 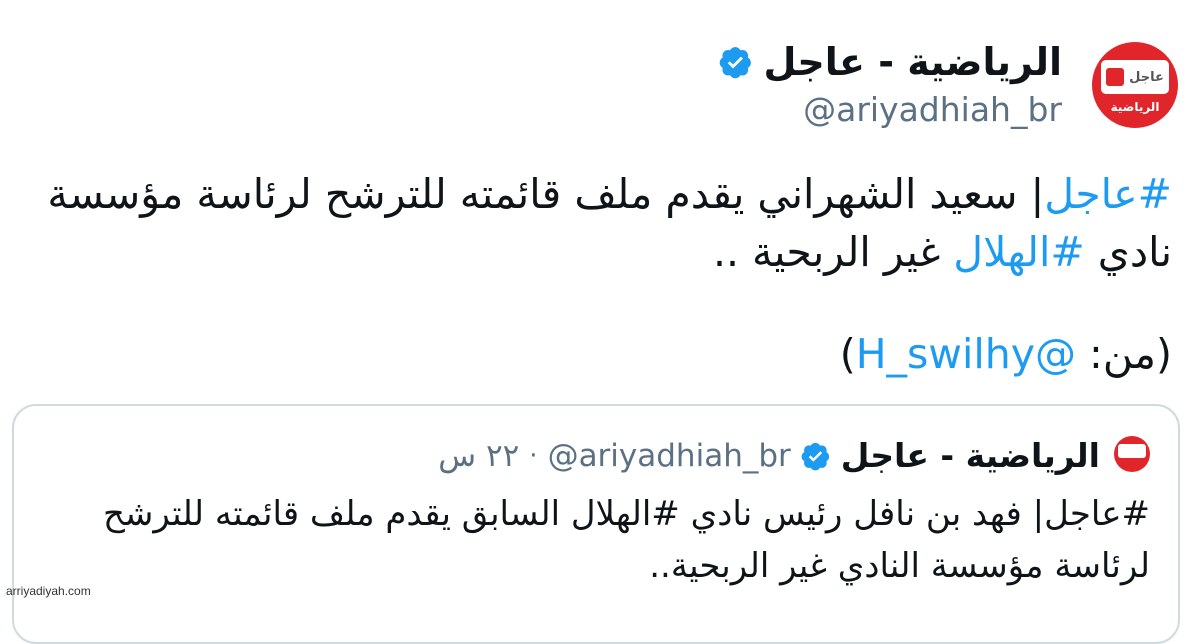 I want to click on account-avatar: عاجل الرياضية, so click(x=1135, y=85).